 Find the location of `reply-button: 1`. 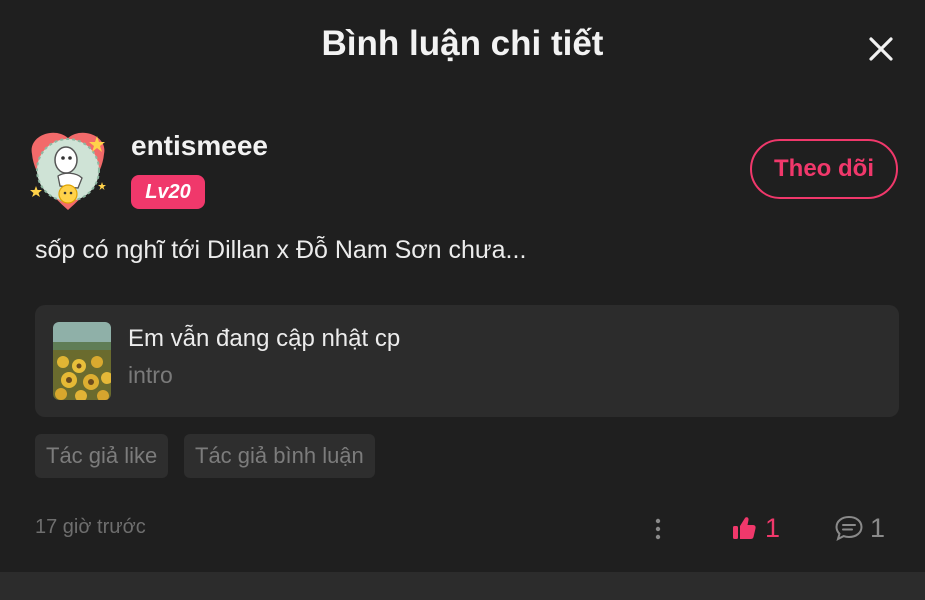

reply-button: 1 is located at coordinates (859, 528).